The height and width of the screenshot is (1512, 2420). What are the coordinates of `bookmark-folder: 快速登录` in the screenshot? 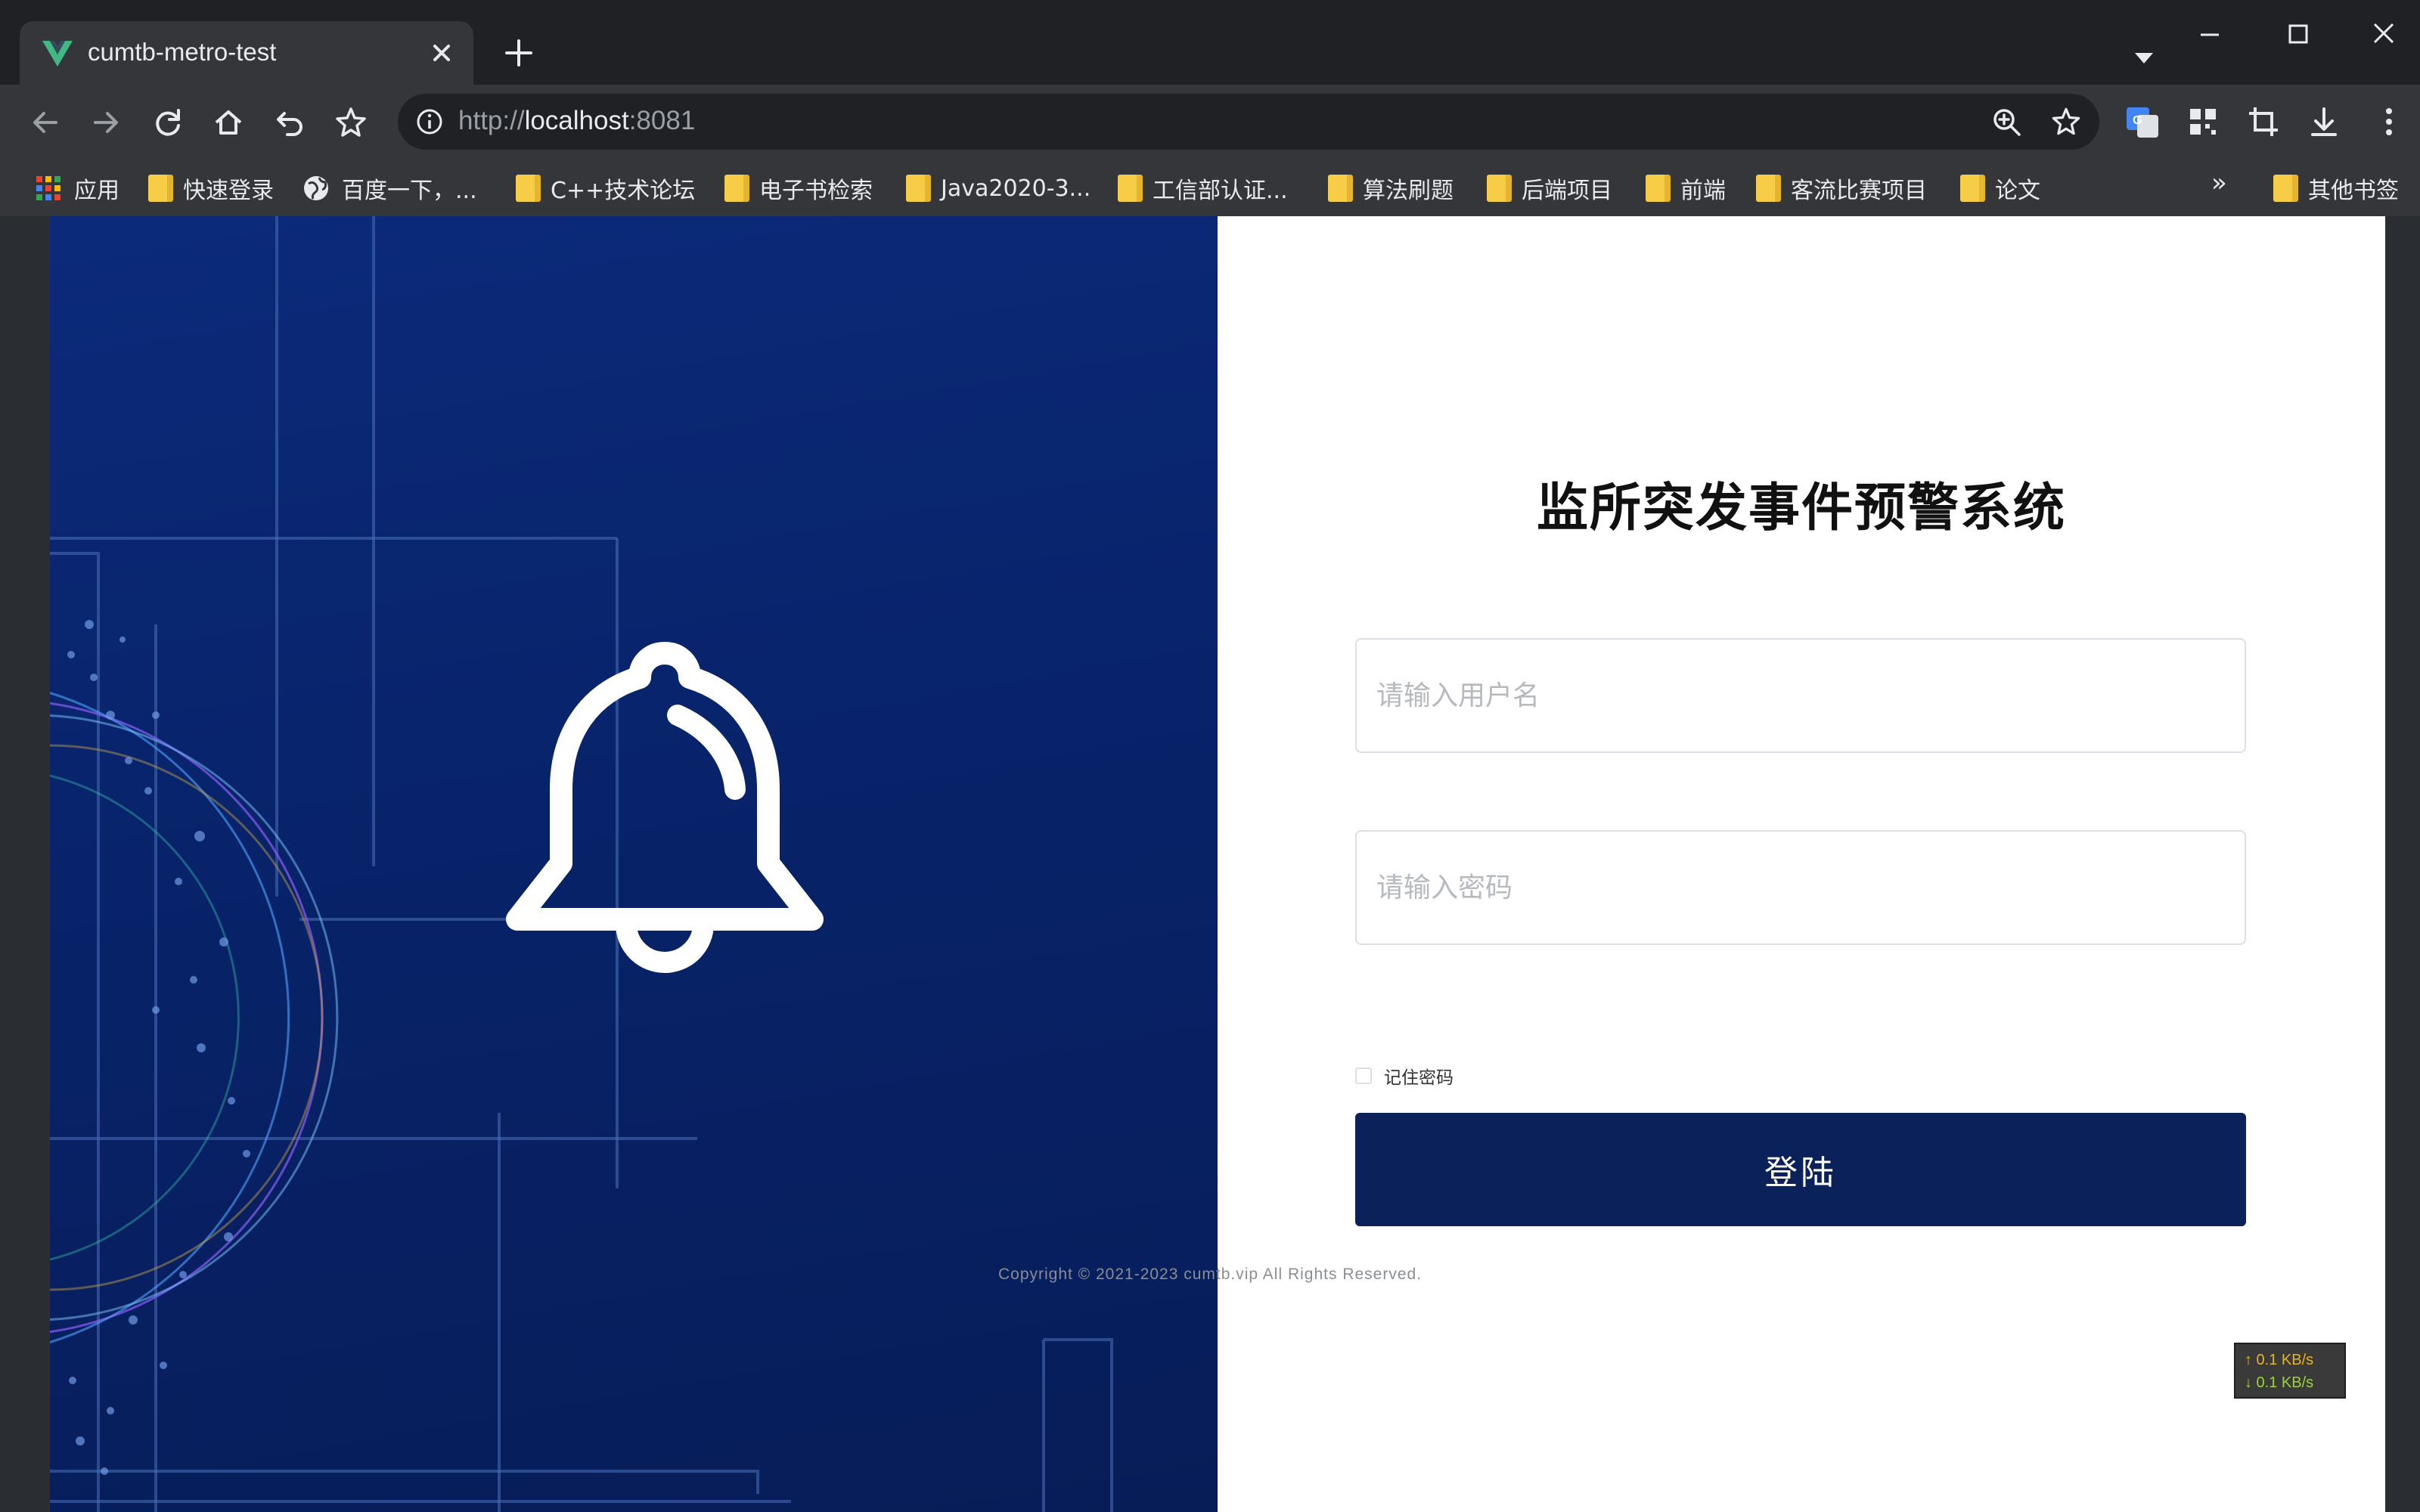 It's located at (211, 188).